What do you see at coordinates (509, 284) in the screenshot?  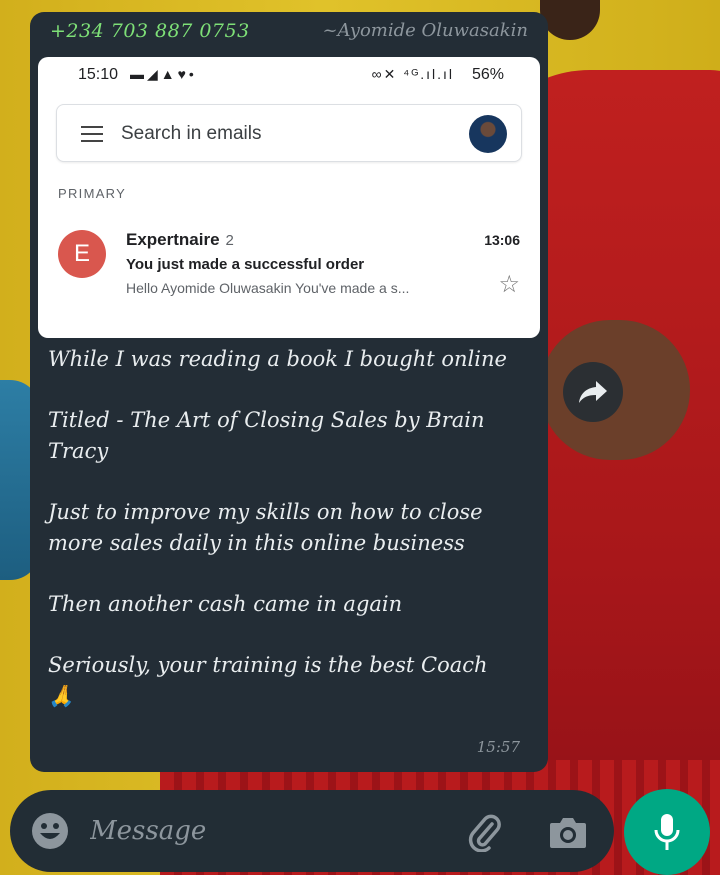 I see `star-icon: ☆` at bounding box center [509, 284].